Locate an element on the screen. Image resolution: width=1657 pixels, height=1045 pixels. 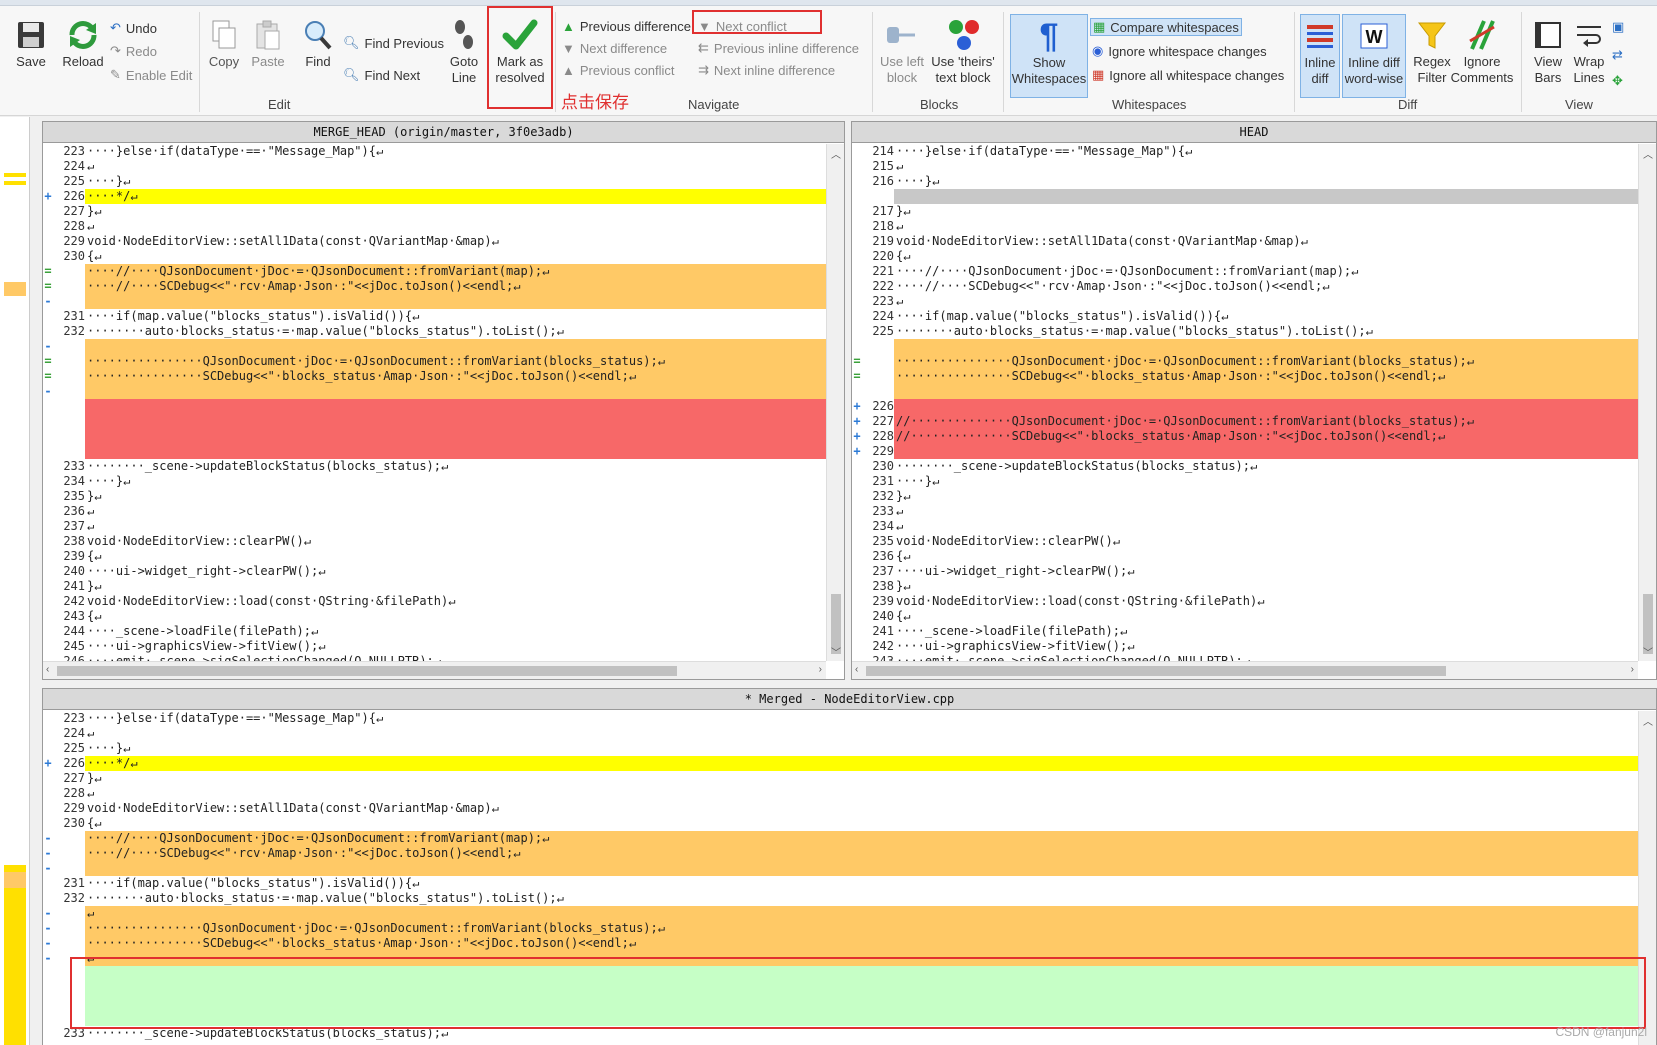
code-line: 231 ····}↵ is located at coordinates (1245, 481).